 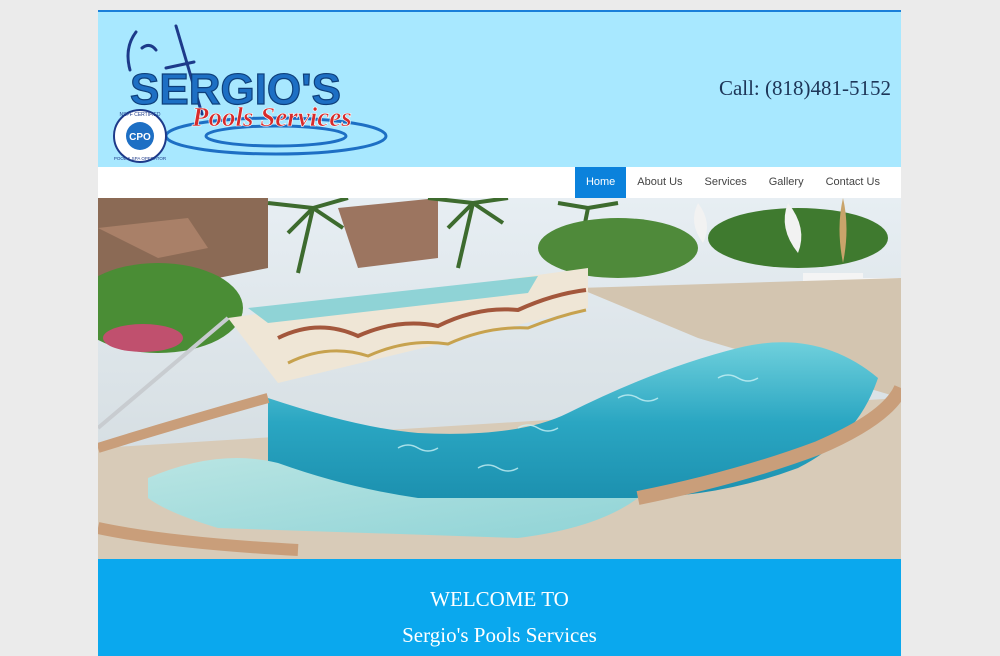 What do you see at coordinates (271, 117) in the screenshot?
I see `logo-subtitle: Pools Services` at bounding box center [271, 117].